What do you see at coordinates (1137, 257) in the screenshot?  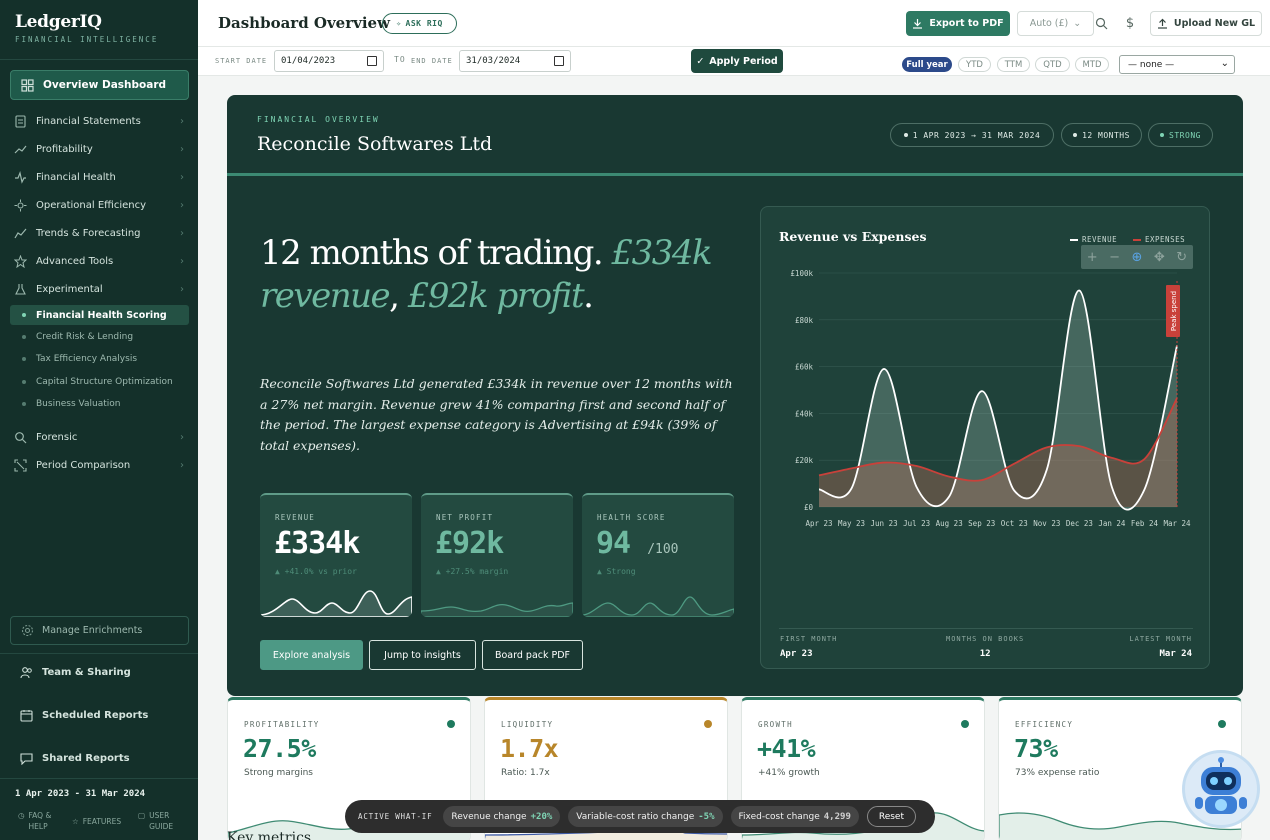 I see `zoom-select-icon: ⊕` at bounding box center [1137, 257].